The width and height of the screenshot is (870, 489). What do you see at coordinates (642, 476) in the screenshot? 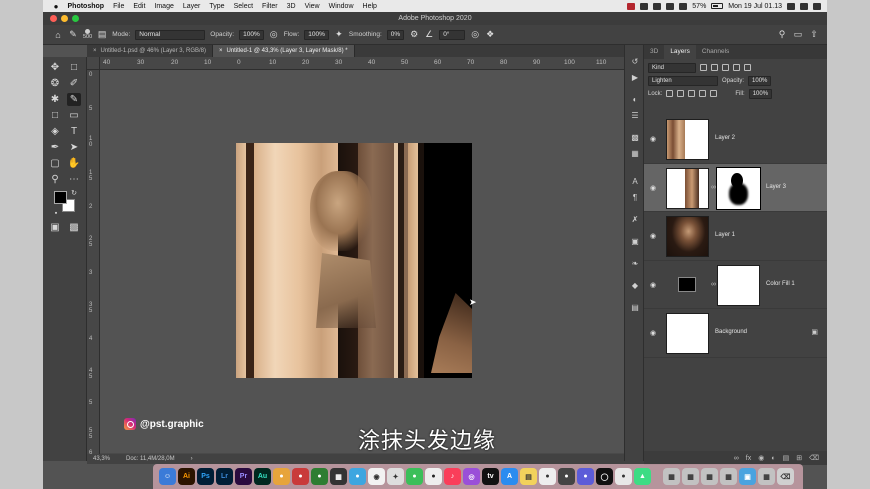
I see `android-icon: ▲` at bounding box center [642, 476].